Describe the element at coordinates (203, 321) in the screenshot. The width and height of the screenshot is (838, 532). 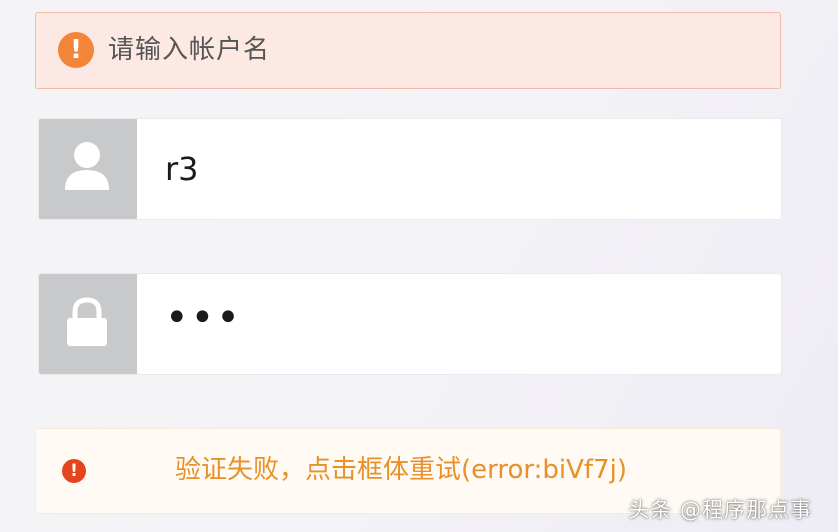
I see `password-input: •••` at that location.